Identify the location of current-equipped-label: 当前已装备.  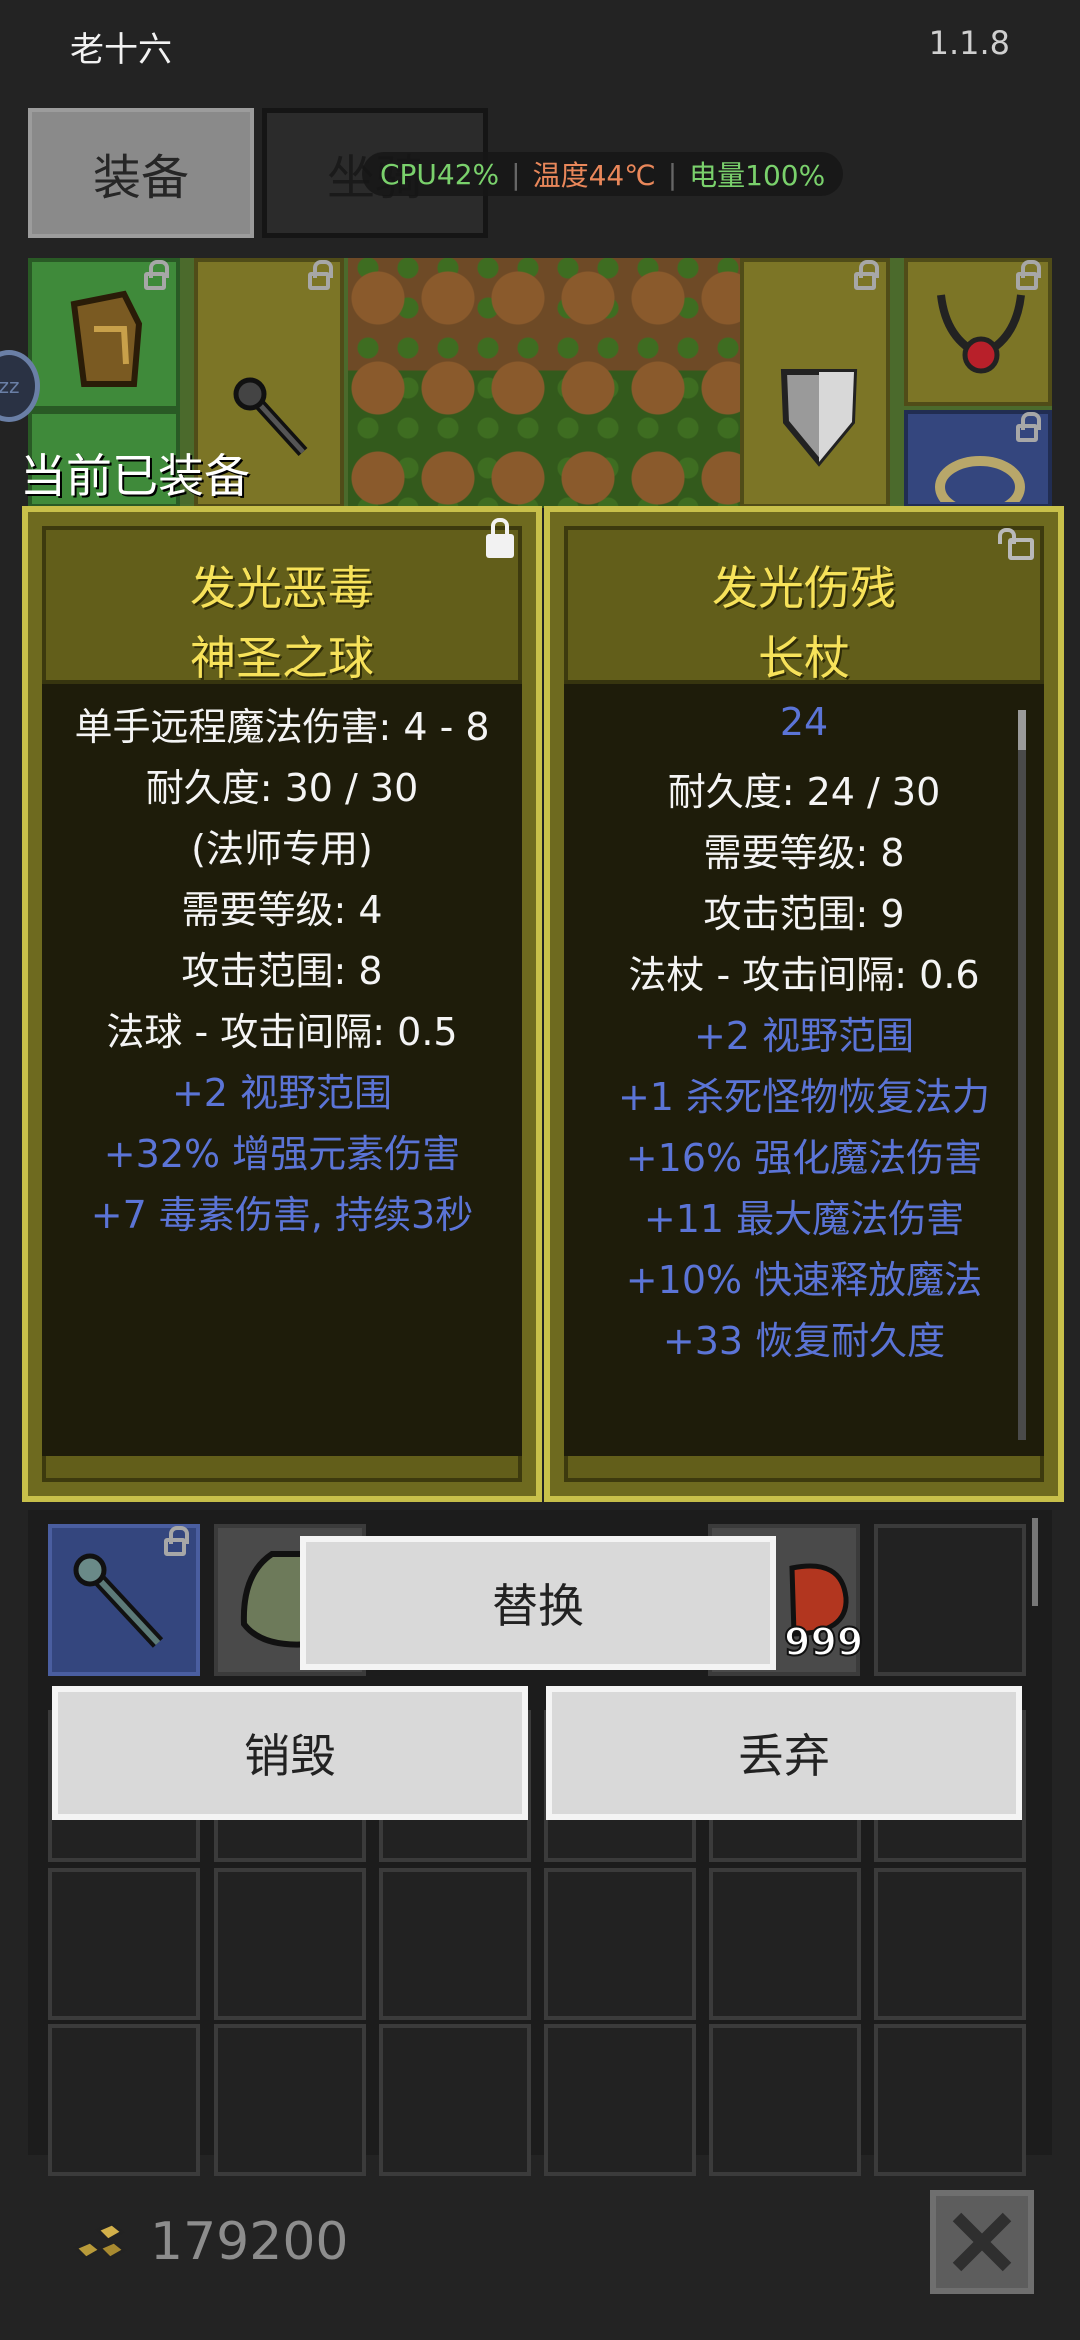
(135, 476).